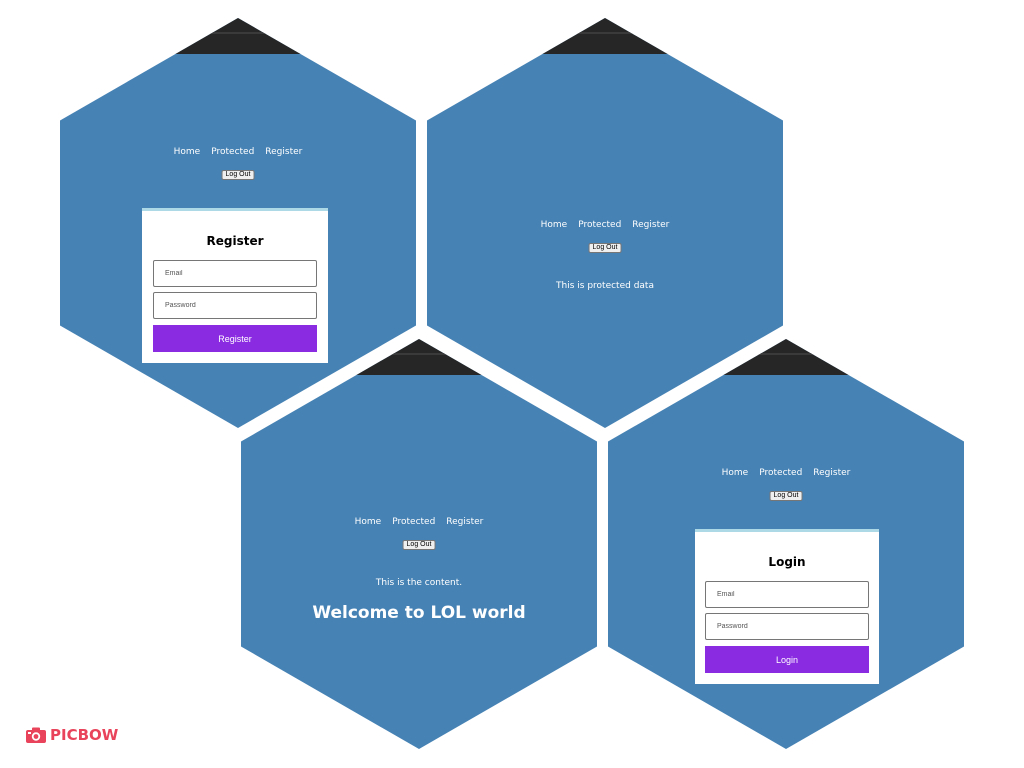 The width and height of the screenshot is (1024, 768). Describe the element at coordinates (605, 286) in the screenshot. I see `protected-message: This is protected data` at that location.